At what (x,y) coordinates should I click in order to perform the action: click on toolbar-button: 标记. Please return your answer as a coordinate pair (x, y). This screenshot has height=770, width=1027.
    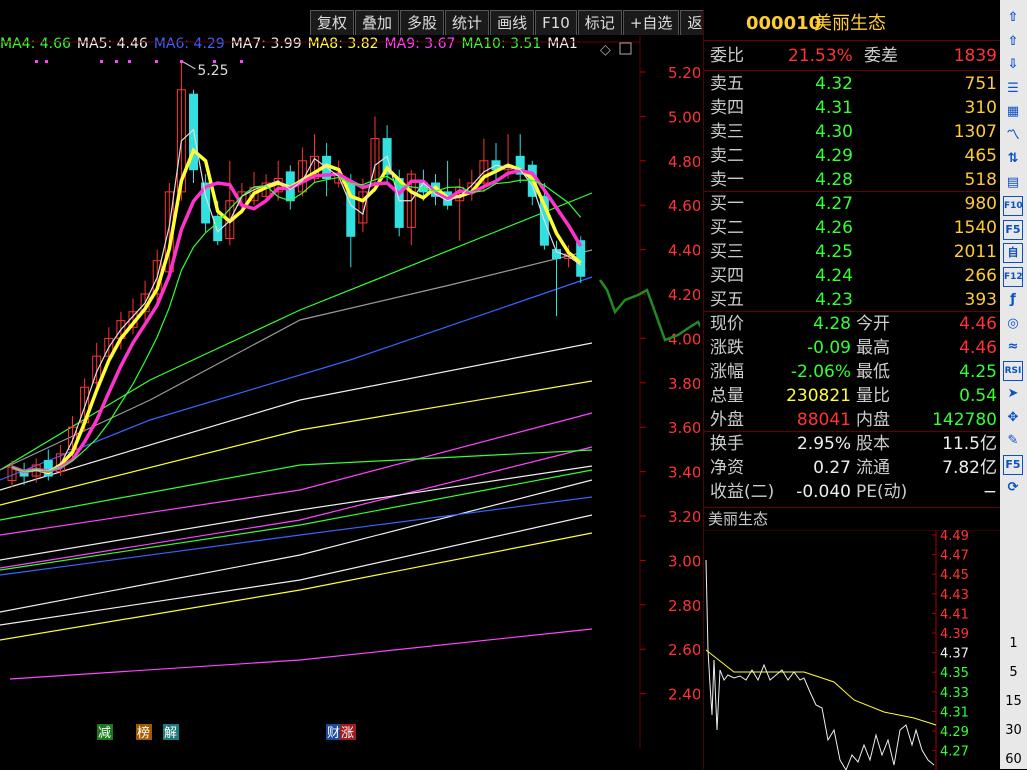
    Looking at the image, I should click on (599, 22).